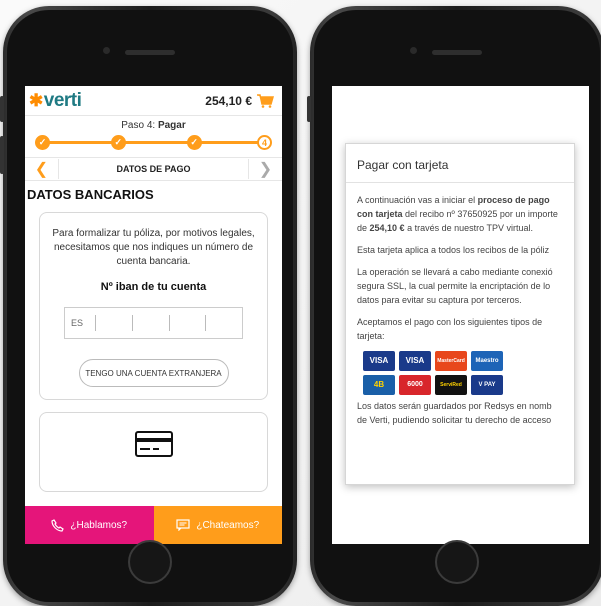 This screenshot has height=606, width=601. I want to click on phone-icon, so click(58, 525).